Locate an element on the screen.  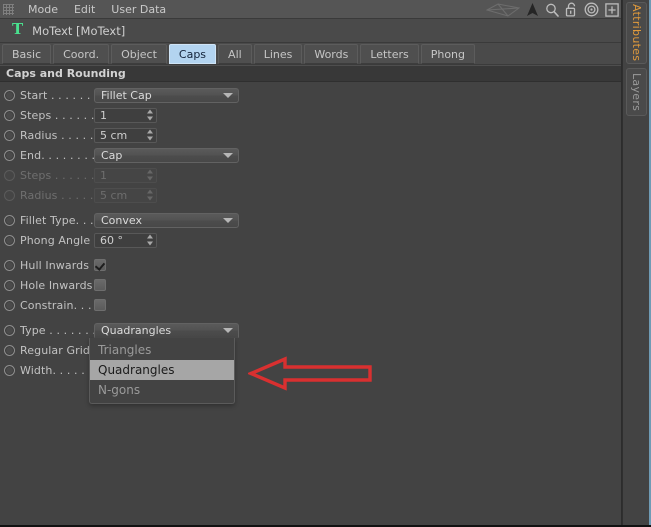
param-label-constrain: Constrain. . . is located at coordinates (56, 305).